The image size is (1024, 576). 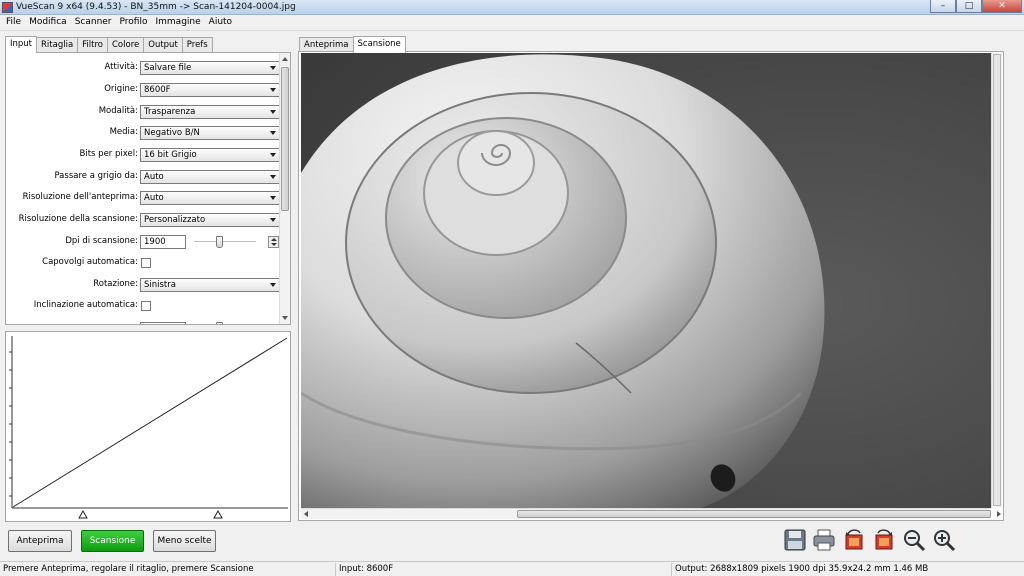 What do you see at coordinates (13, 22) in the screenshot?
I see `menu-file: File` at bounding box center [13, 22].